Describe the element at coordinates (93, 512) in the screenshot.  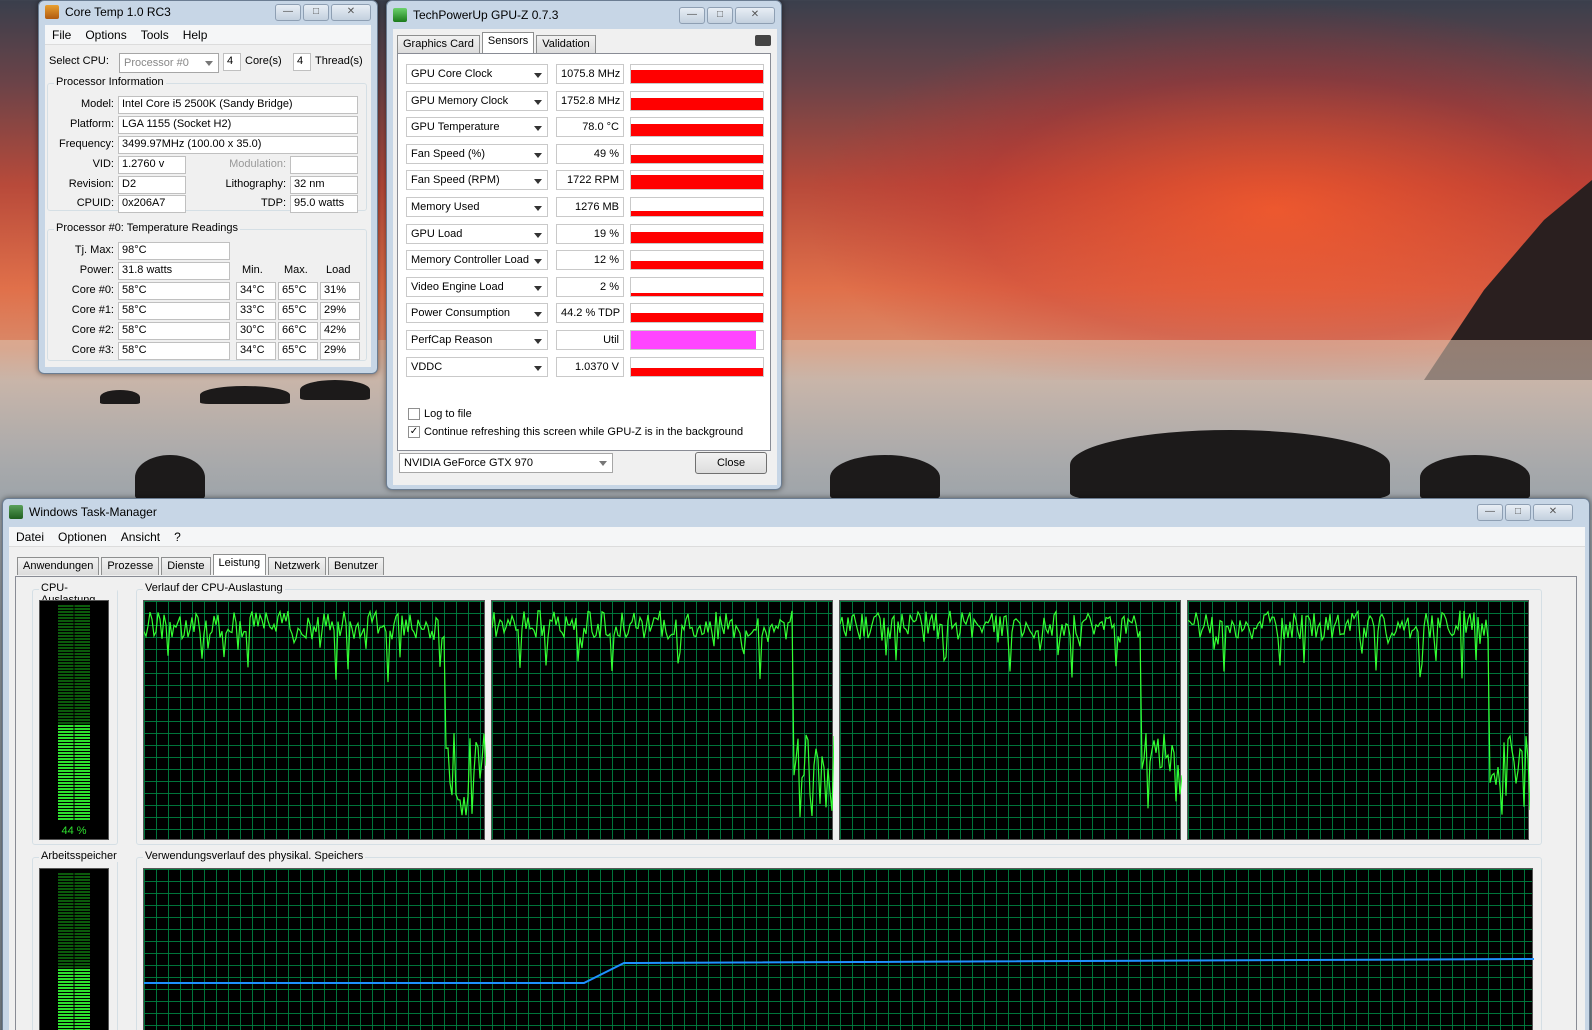
I see `window-title: Windows Task-Manager` at that location.